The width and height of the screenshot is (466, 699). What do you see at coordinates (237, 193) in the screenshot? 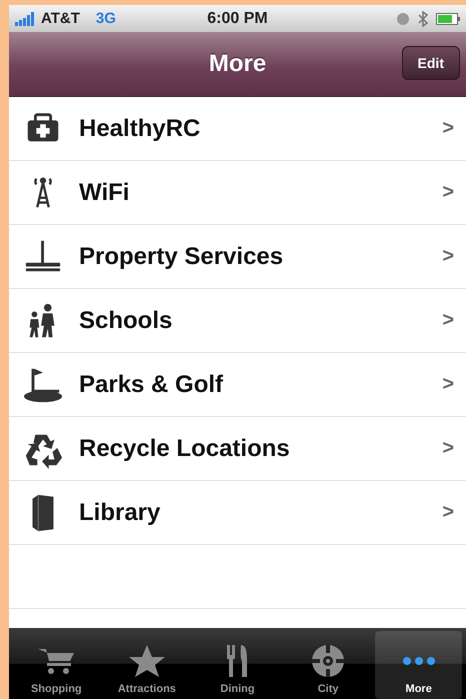
I see `list-row: WiFi >` at bounding box center [237, 193].